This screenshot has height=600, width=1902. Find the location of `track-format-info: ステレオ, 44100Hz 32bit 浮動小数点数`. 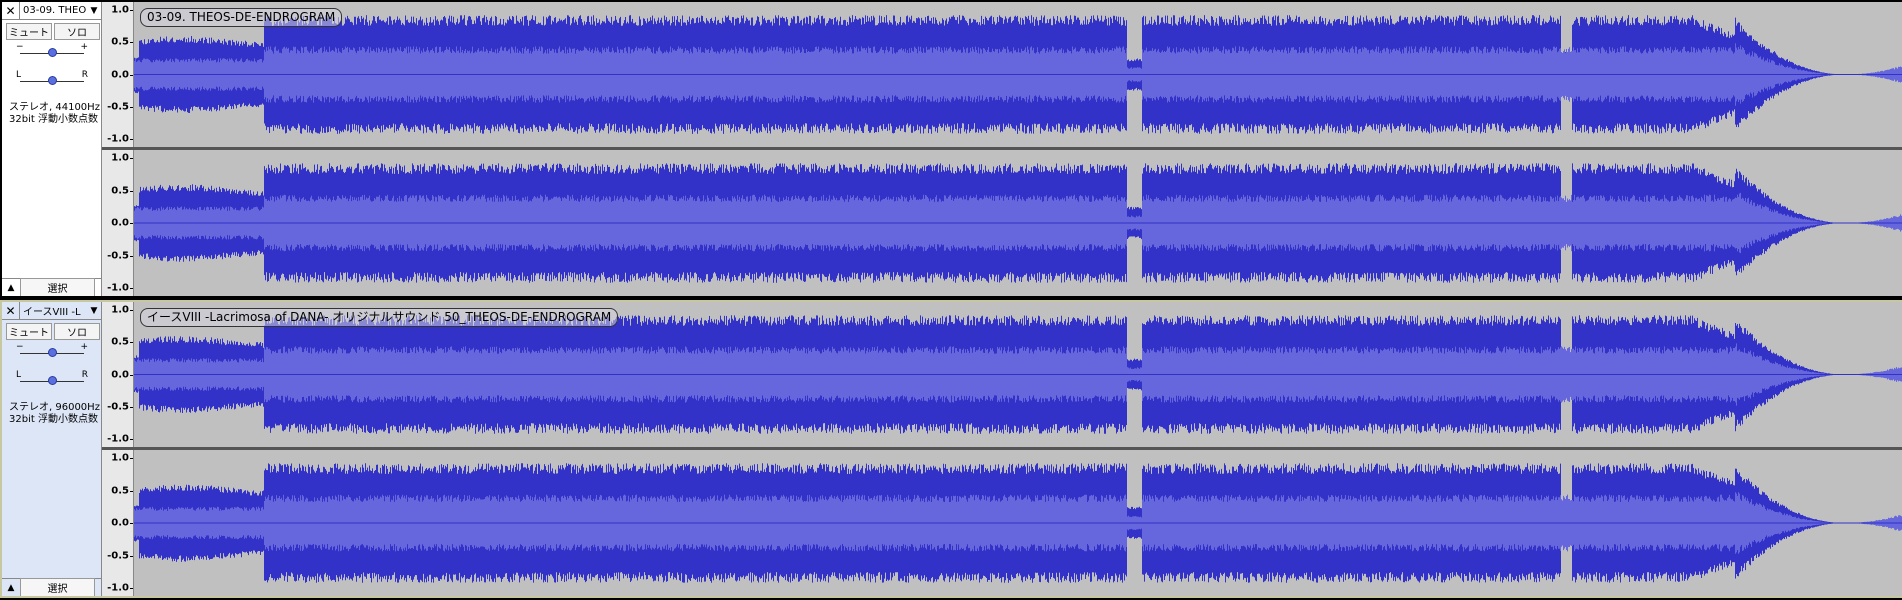

track-format-info: ステレオ, 44100Hz 32bit 浮動小数点数 is located at coordinates (54, 114).